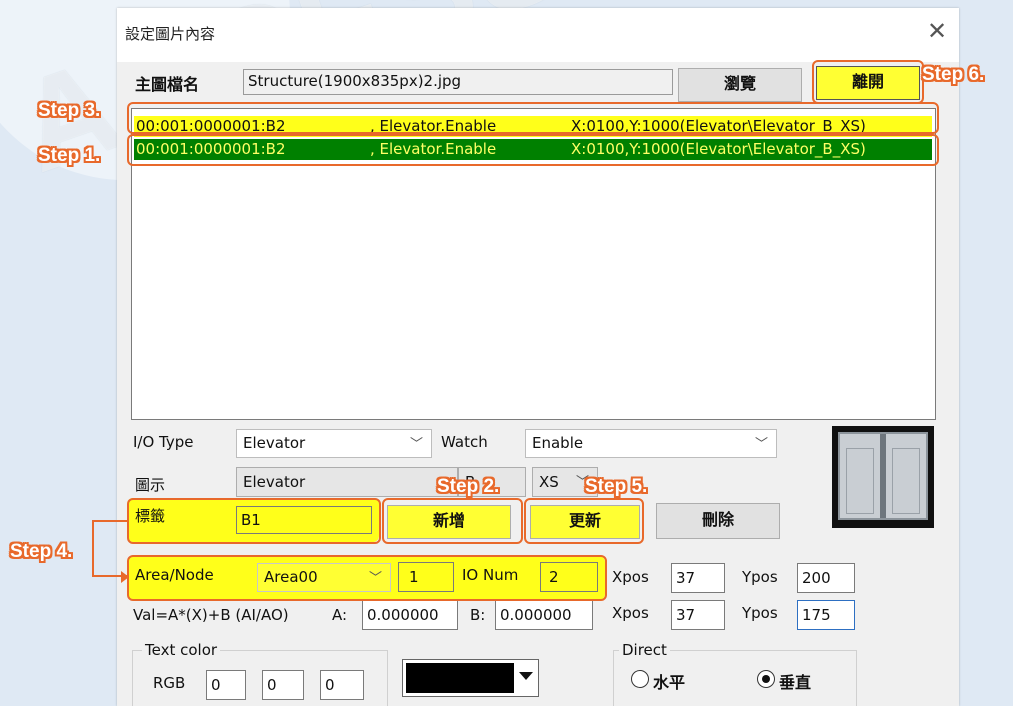 This screenshot has width=1013, height=706. I want to click on watch-value: Enable, so click(558, 443).